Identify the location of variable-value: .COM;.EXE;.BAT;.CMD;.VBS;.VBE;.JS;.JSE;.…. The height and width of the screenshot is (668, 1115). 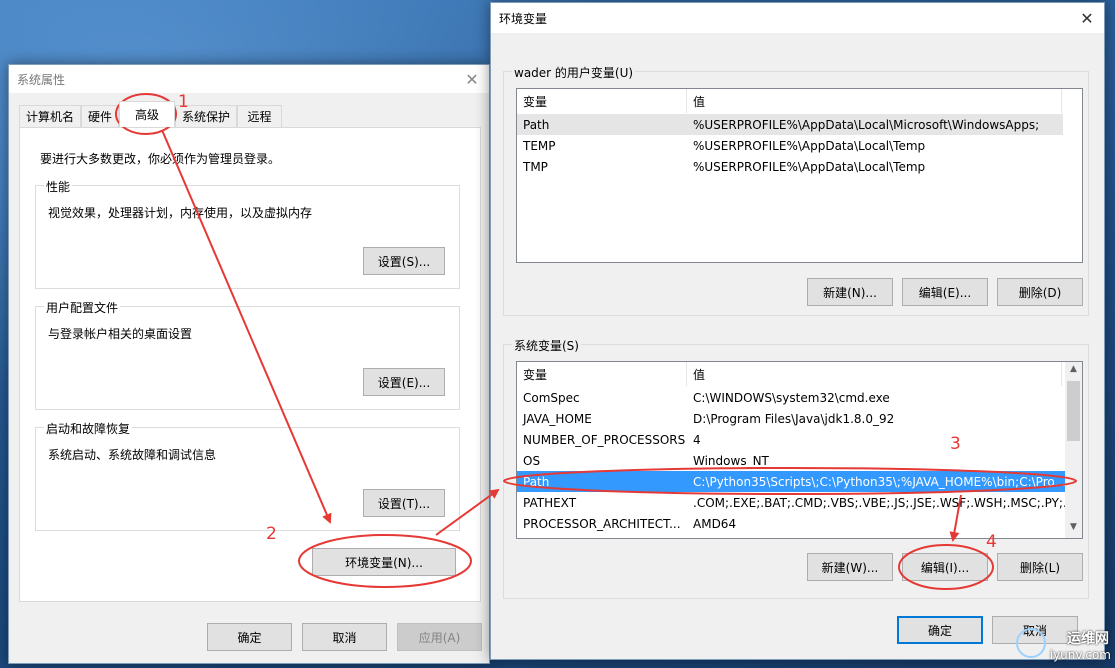
(879, 502).